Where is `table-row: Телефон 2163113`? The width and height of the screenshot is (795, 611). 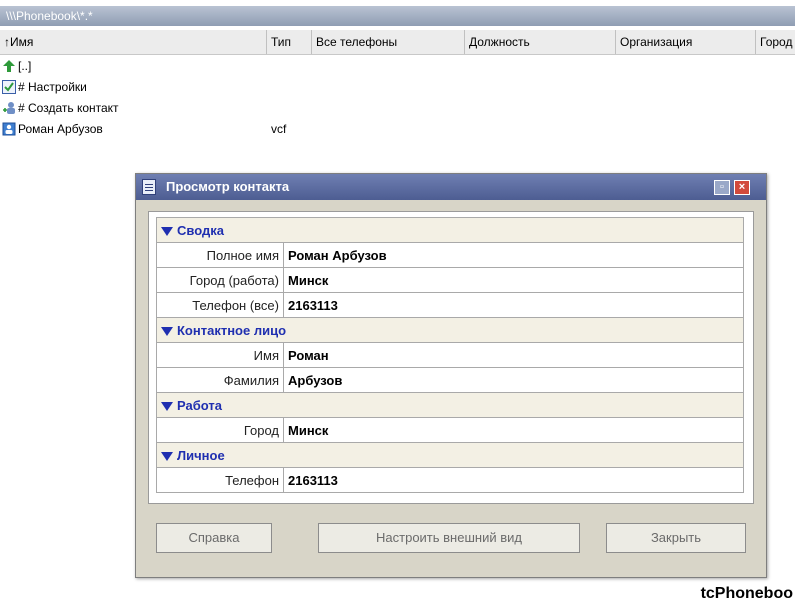
table-row: Телефон 2163113 is located at coordinates (450, 480).